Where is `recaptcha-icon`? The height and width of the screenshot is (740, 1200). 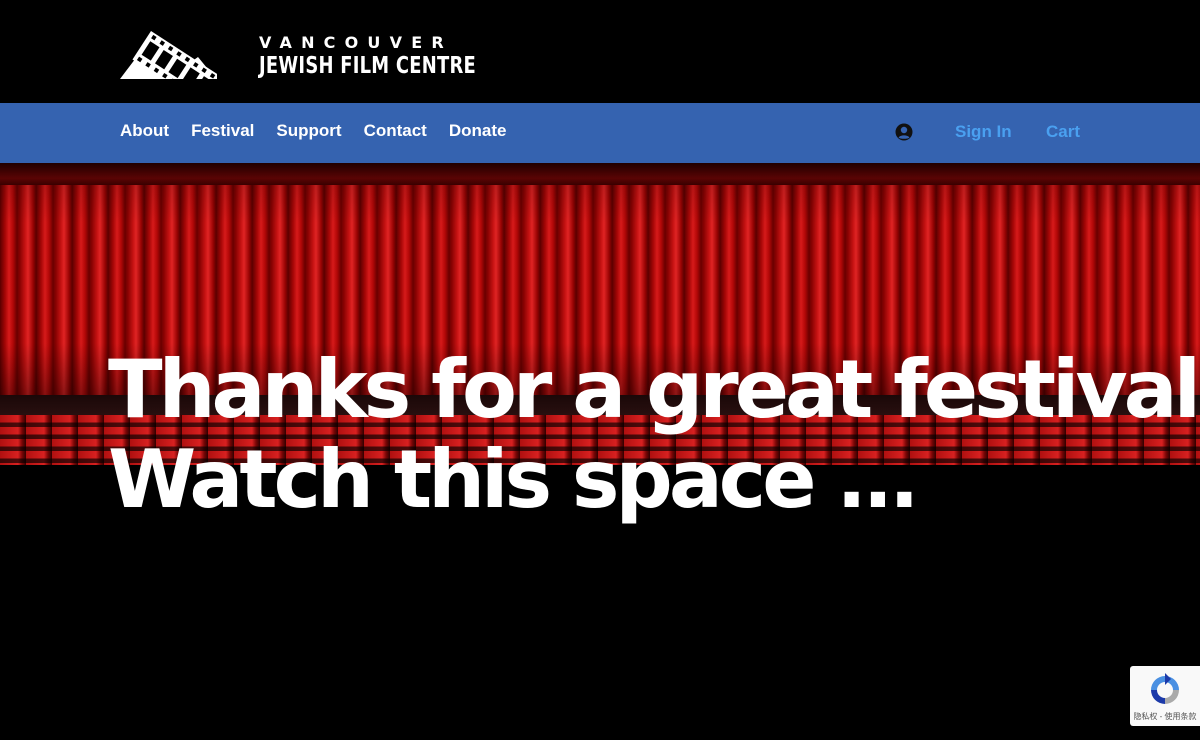
recaptcha-icon is located at coordinates (1165, 688).